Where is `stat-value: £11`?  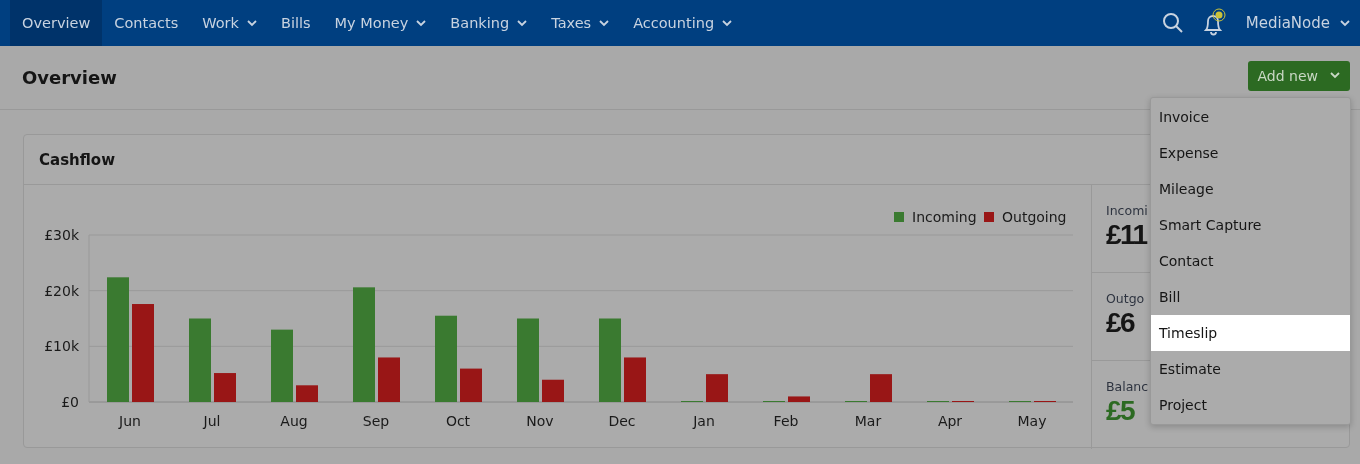 stat-value: £11 is located at coordinates (1126, 235).